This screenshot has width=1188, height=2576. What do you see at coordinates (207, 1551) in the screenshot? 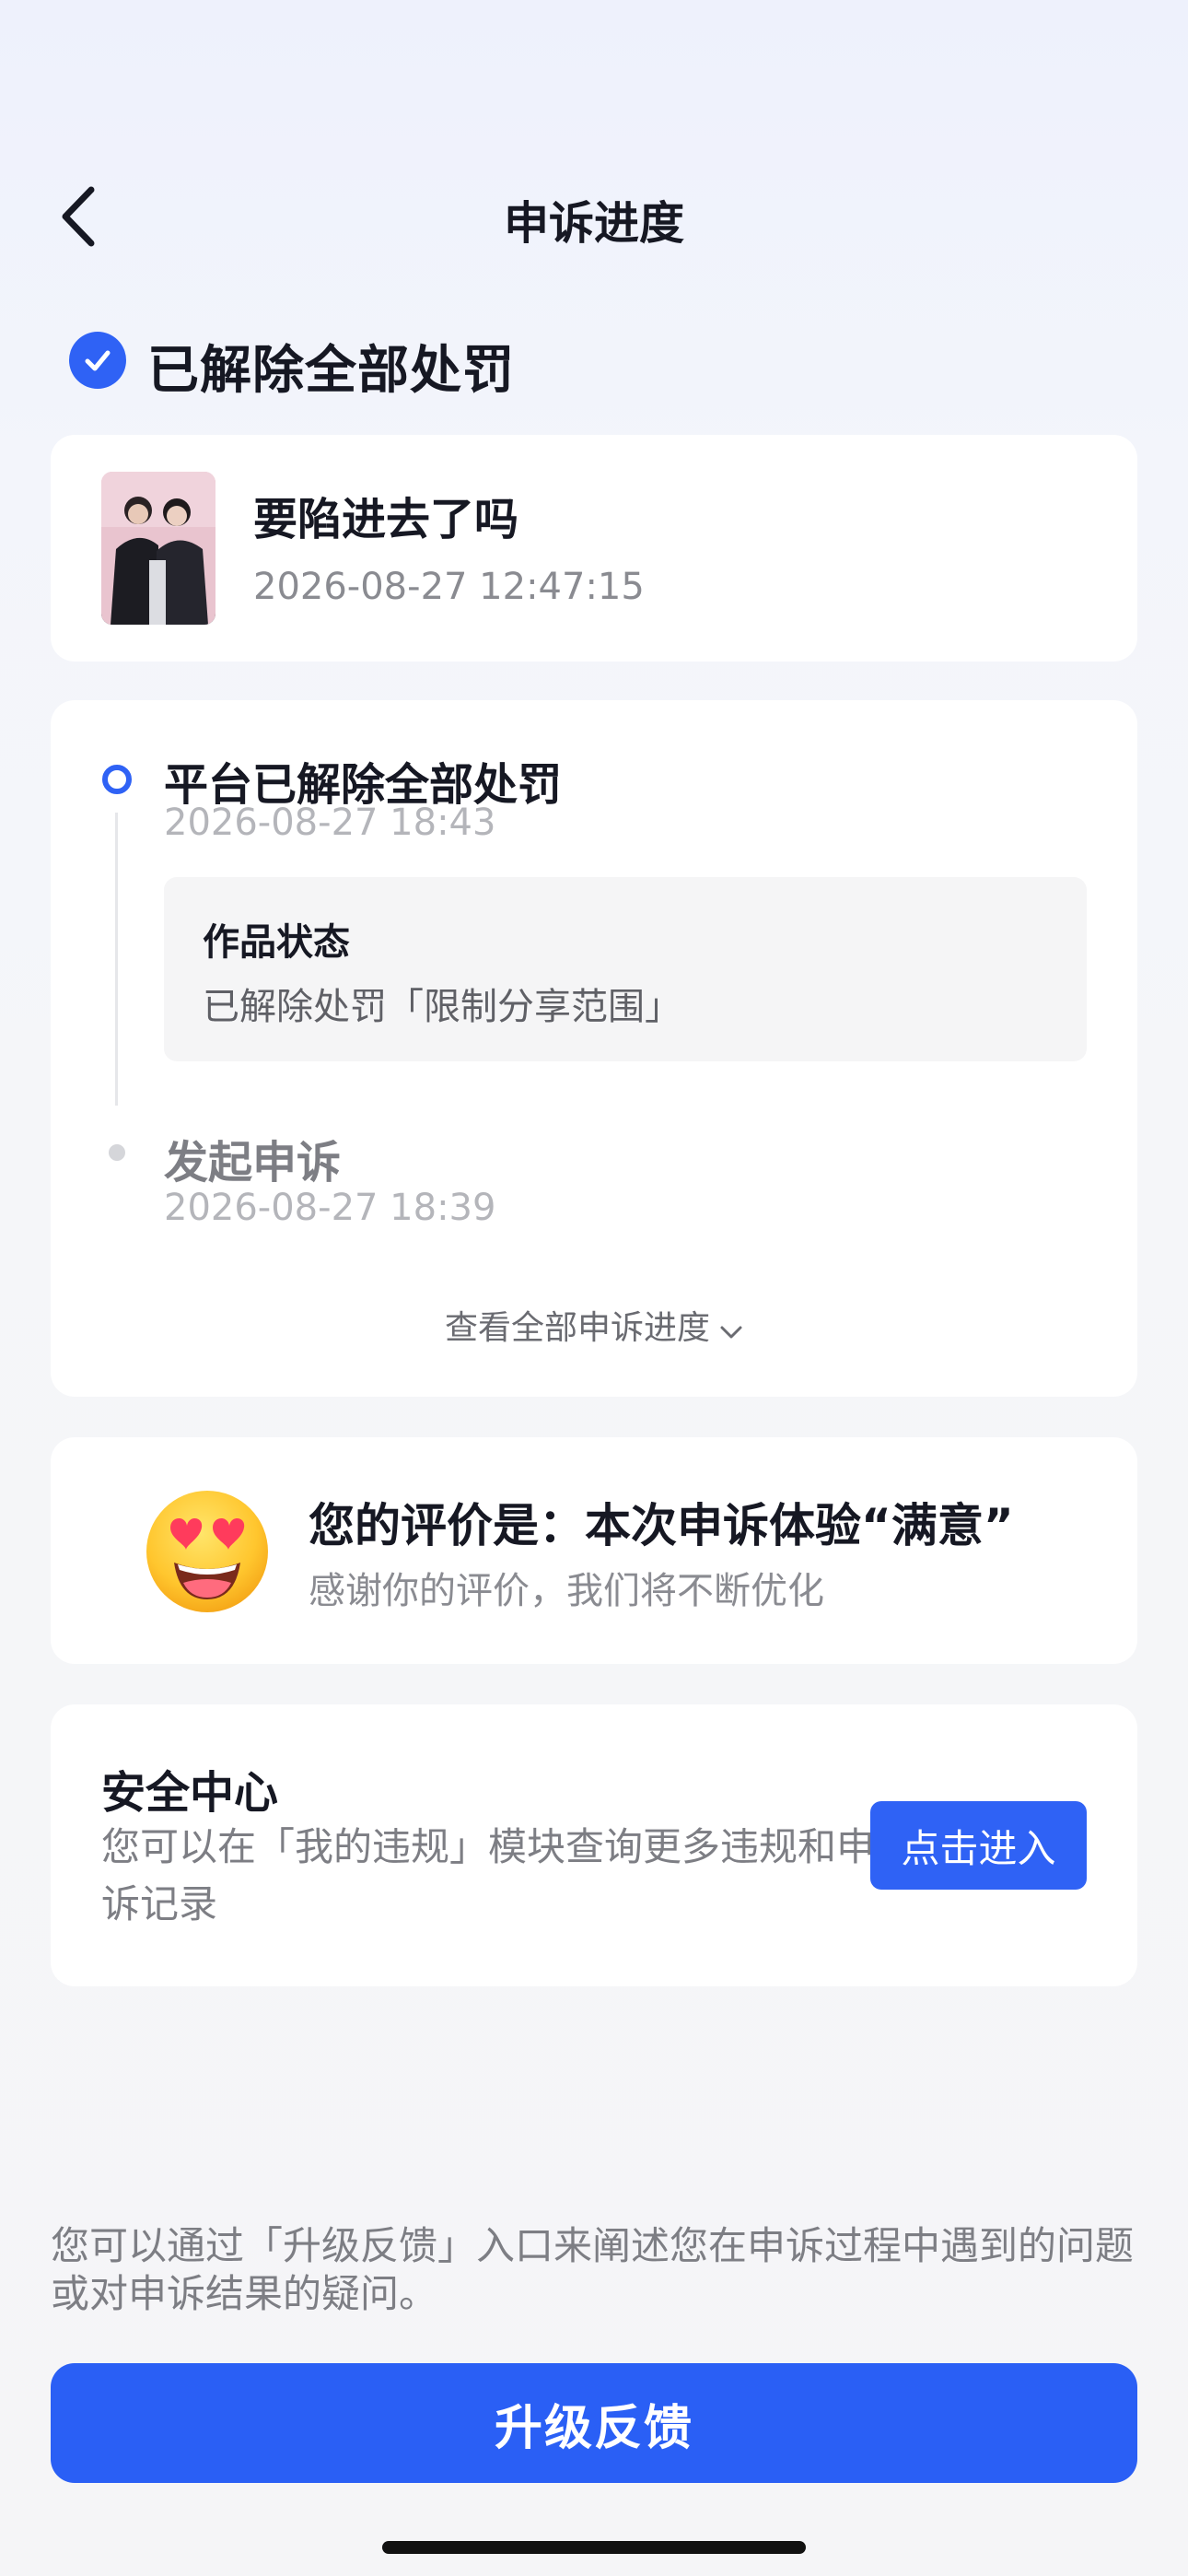
I see `heart-eyes-emoji-icon` at bounding box center [207, 1551].